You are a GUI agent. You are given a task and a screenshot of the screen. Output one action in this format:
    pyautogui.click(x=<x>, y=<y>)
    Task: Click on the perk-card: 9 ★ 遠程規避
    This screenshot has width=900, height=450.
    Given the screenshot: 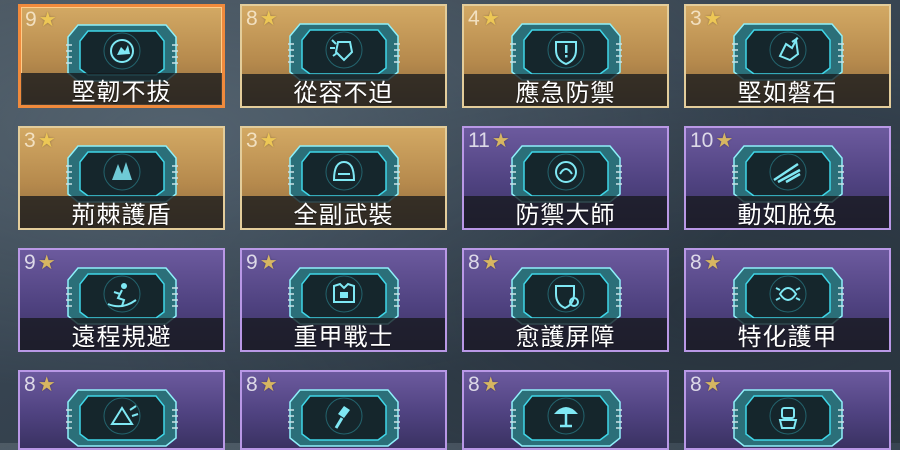 What is the action you would take?
    pyautogui.click(x=121, y=300)
    